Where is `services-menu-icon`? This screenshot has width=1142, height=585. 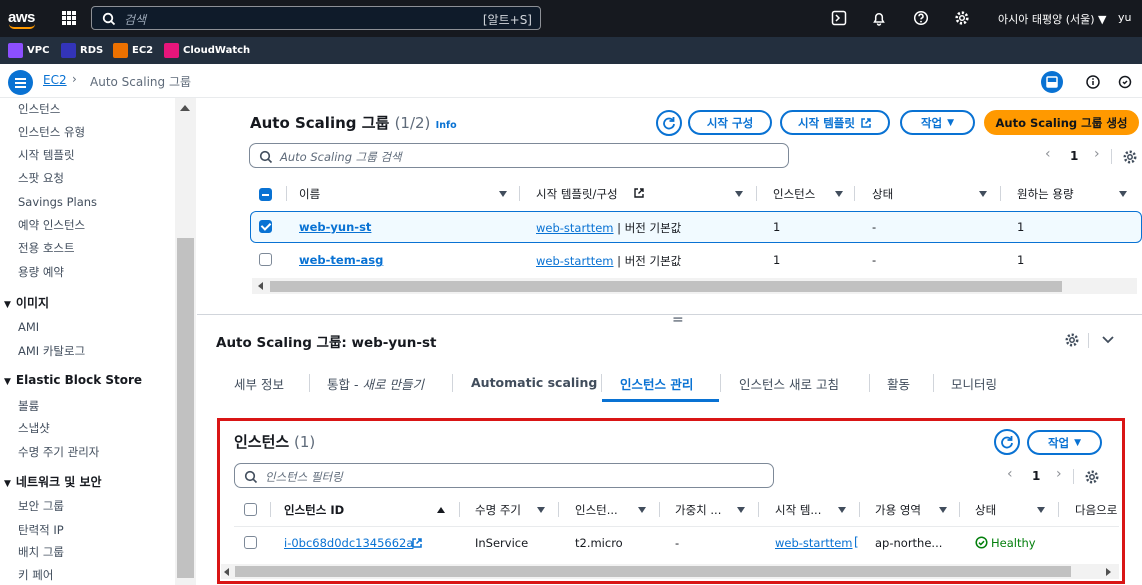
services-menu-icon is located at coordinates (69, 18).